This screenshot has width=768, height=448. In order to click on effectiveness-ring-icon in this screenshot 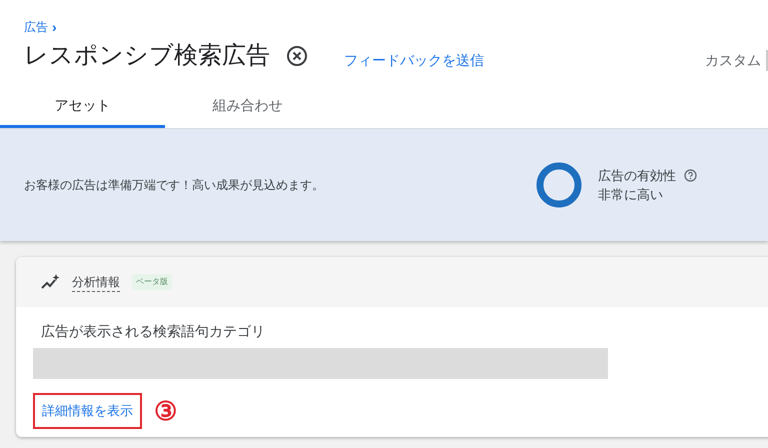, I will do `click(559, 185)`.